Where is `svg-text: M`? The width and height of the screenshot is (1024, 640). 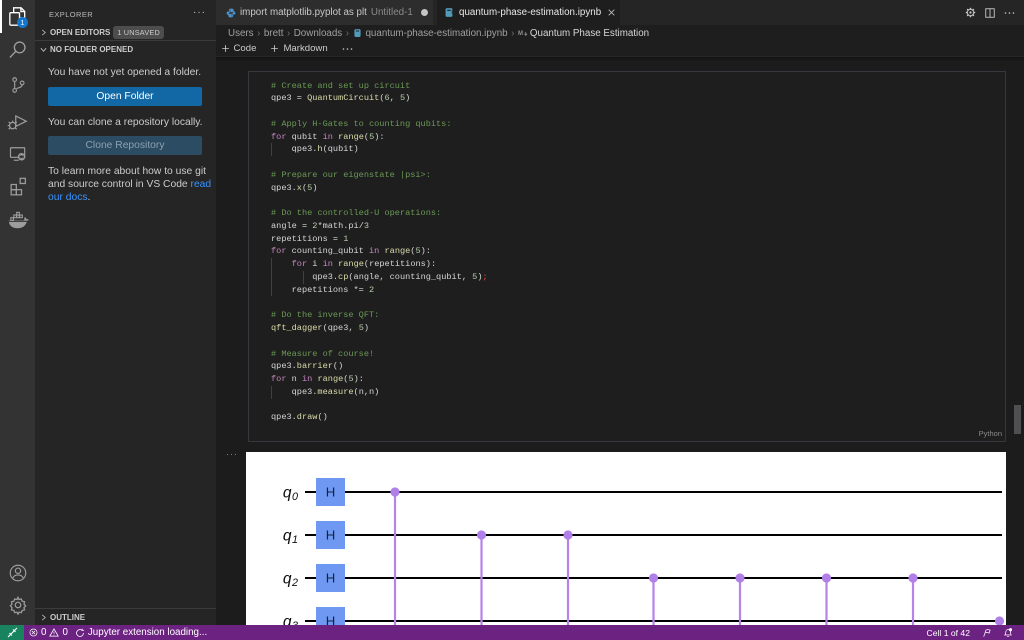
svg-text: M is located at coordinates (520, 34).